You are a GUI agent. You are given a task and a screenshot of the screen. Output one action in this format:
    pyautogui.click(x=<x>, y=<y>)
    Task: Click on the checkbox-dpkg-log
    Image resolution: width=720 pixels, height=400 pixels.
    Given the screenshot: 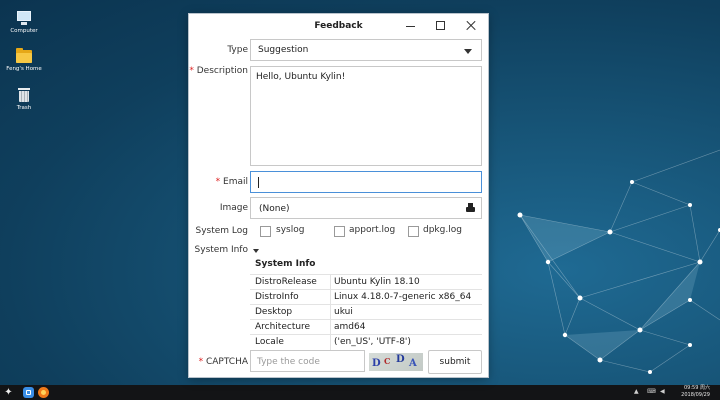 What is the action you would take?
    pyautogui.click(x=413, y=231)
    